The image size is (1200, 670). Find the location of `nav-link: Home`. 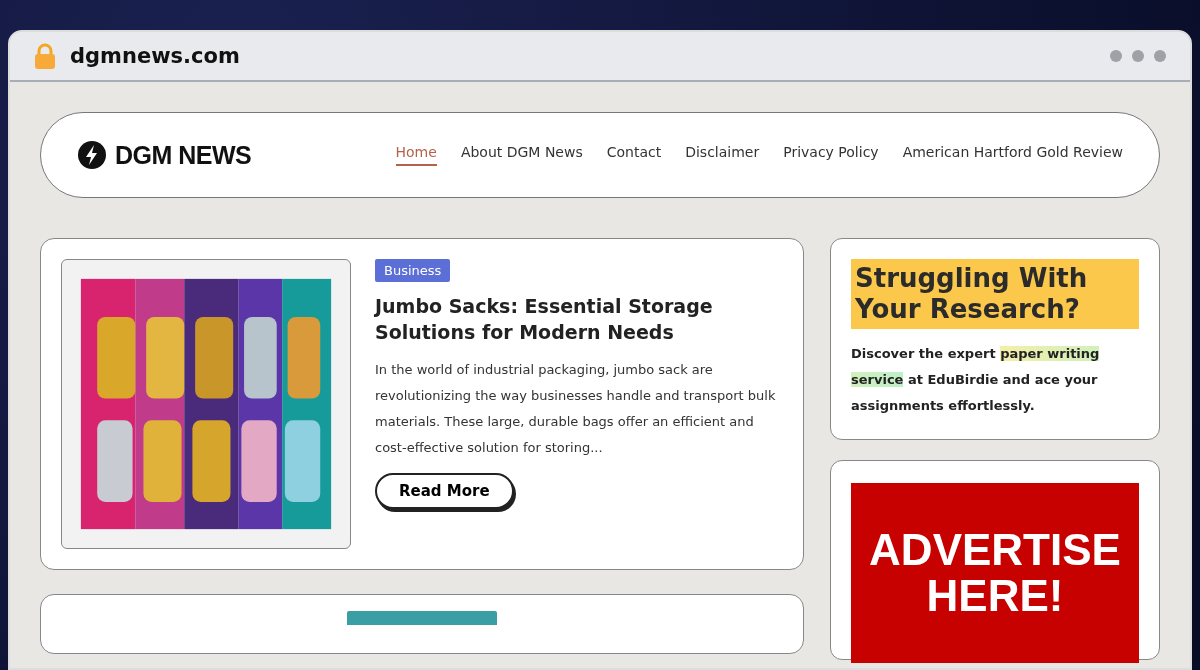

nav-link: Home is located at coordinates (416, 155).